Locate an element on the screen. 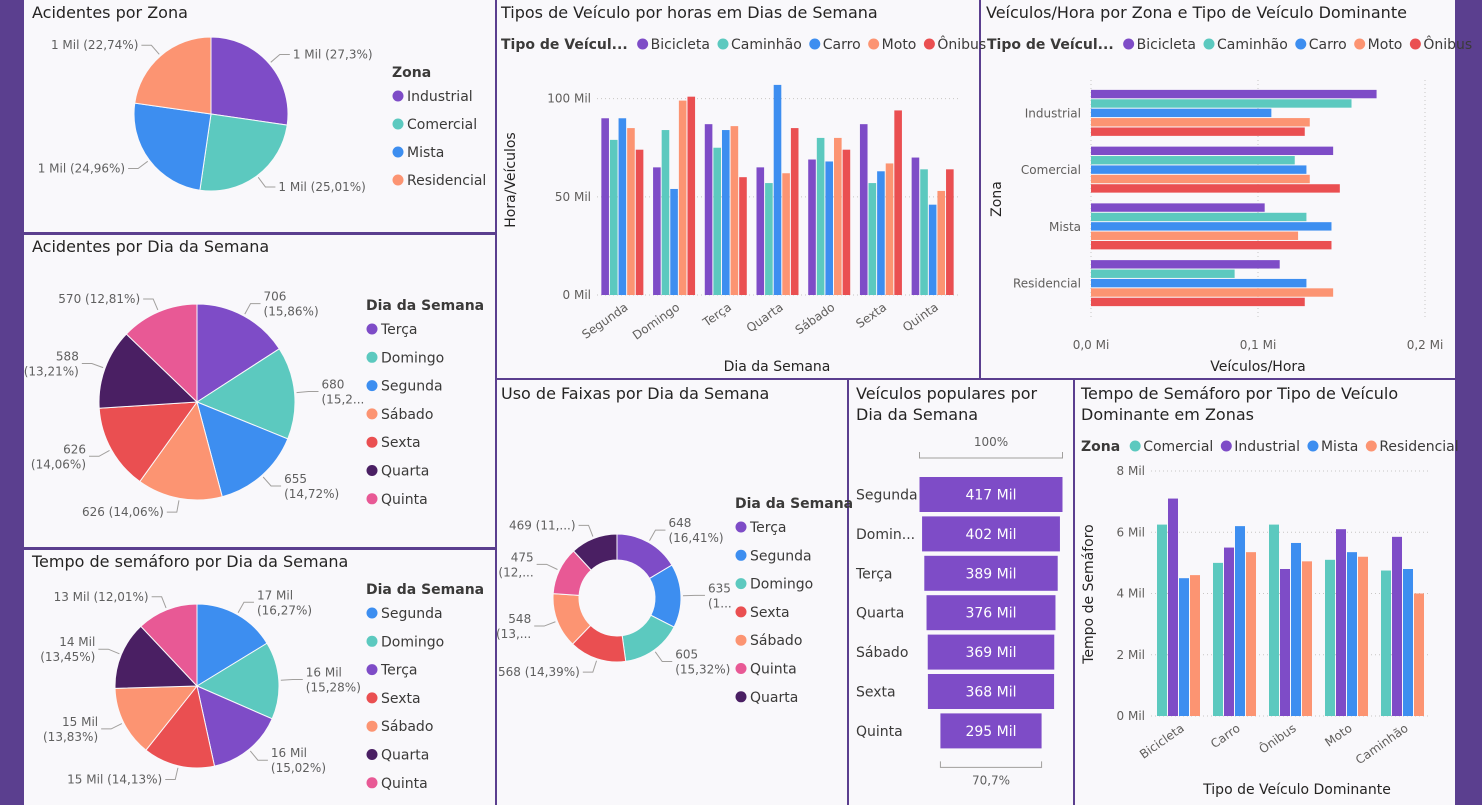  bar-comercial is located at coordinates (1386, 643).